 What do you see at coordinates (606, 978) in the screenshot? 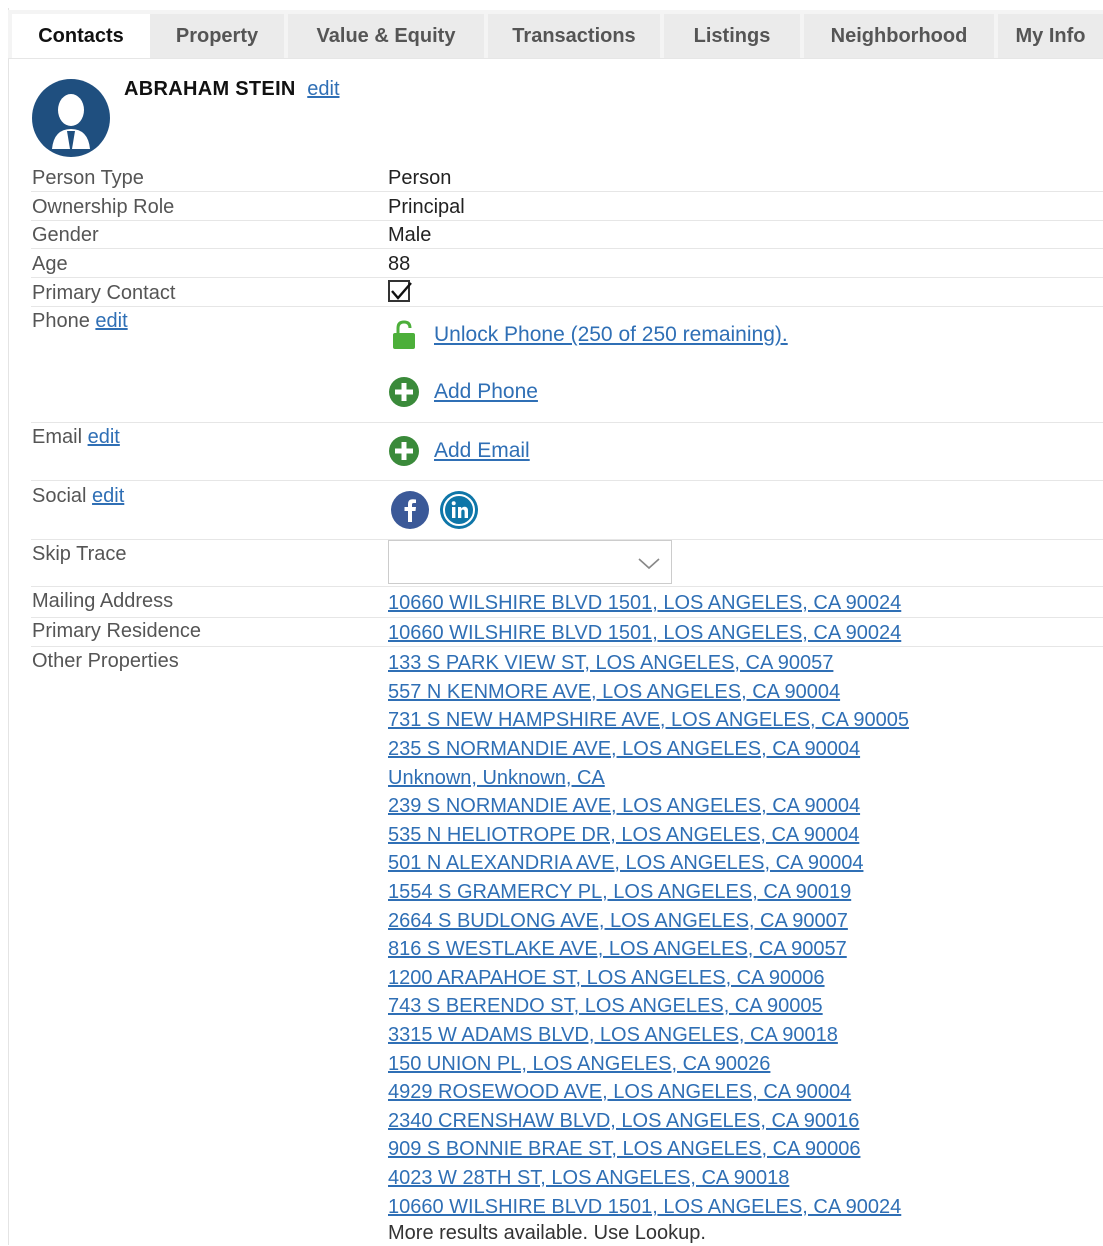
I see `property-link: 1200 ARAPAHOE ST, LOS ANGELES, CA 90006` at bounding box center [606, 978].